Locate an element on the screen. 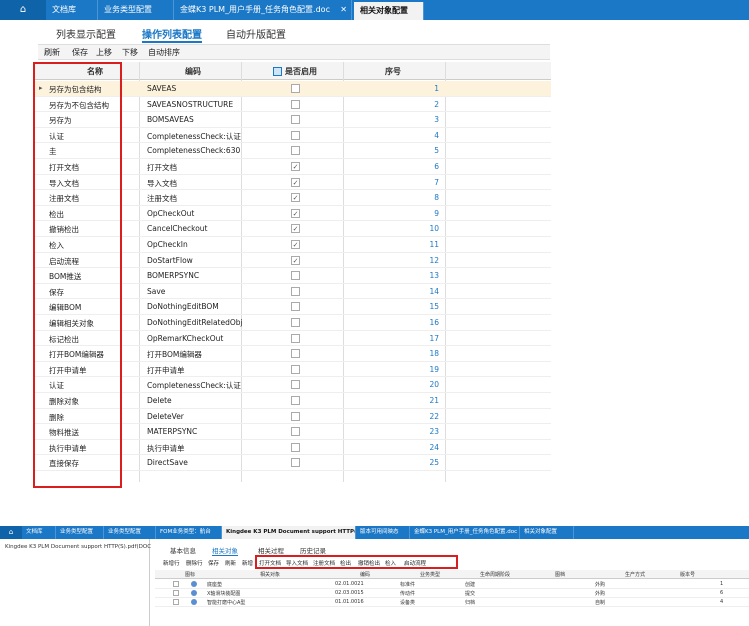  cell-code: 注册文档 is located at coordinates (195, 198).